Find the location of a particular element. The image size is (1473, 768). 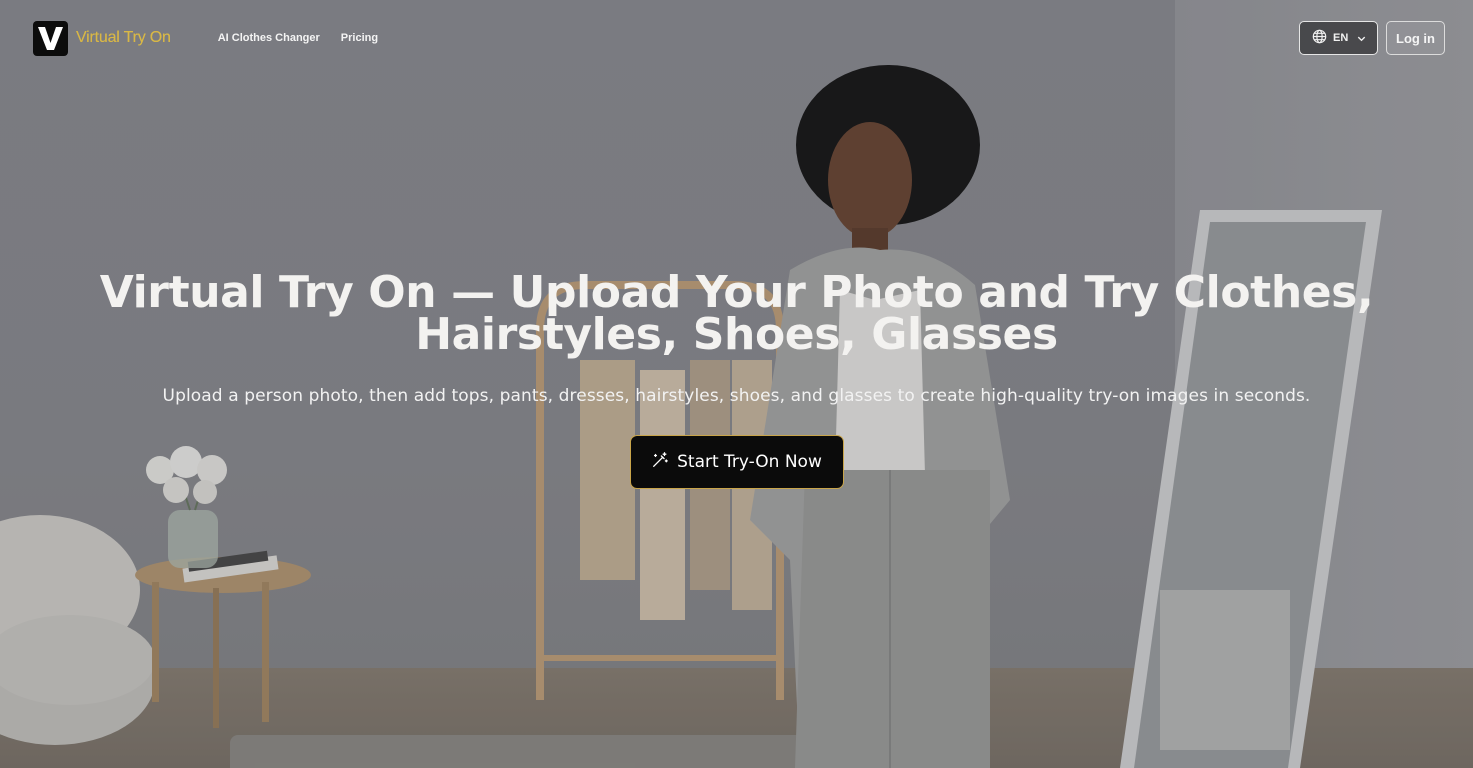

nav-link-pricing: Pricing is located at coordinates (359, 38).